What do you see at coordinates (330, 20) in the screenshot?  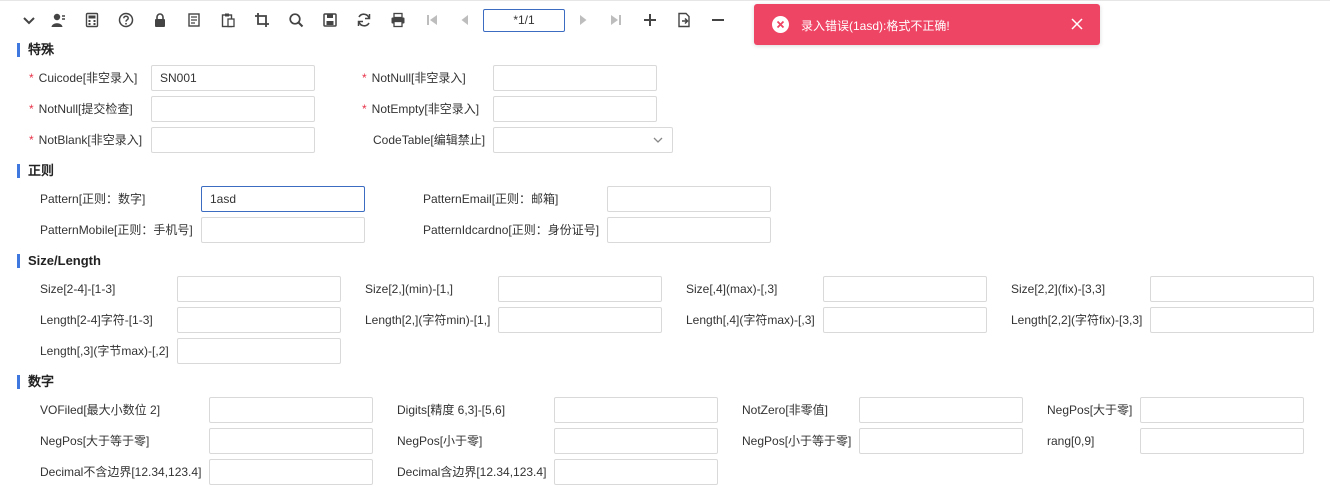 I see `save-icon` at bounding box center [330, 20].